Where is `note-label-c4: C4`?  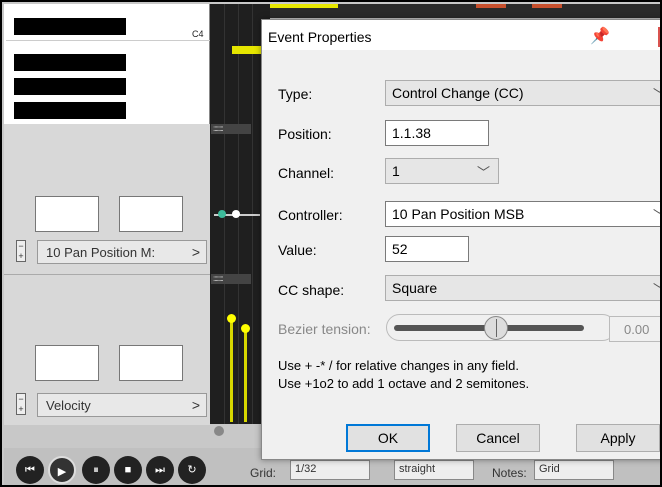
note-label-c4: C4 is located at coordinates (198, 34).